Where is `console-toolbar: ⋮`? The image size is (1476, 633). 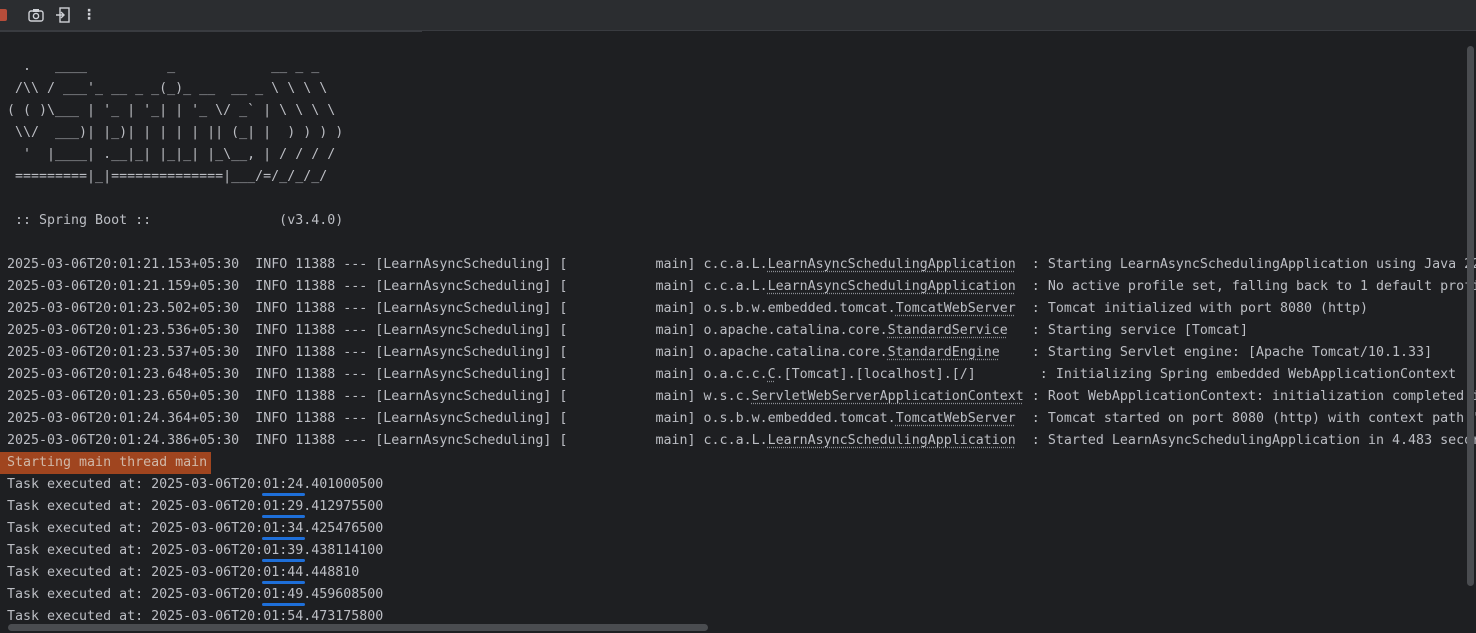 console-toolbar: ⋮ is located at coordinates (738, 15).